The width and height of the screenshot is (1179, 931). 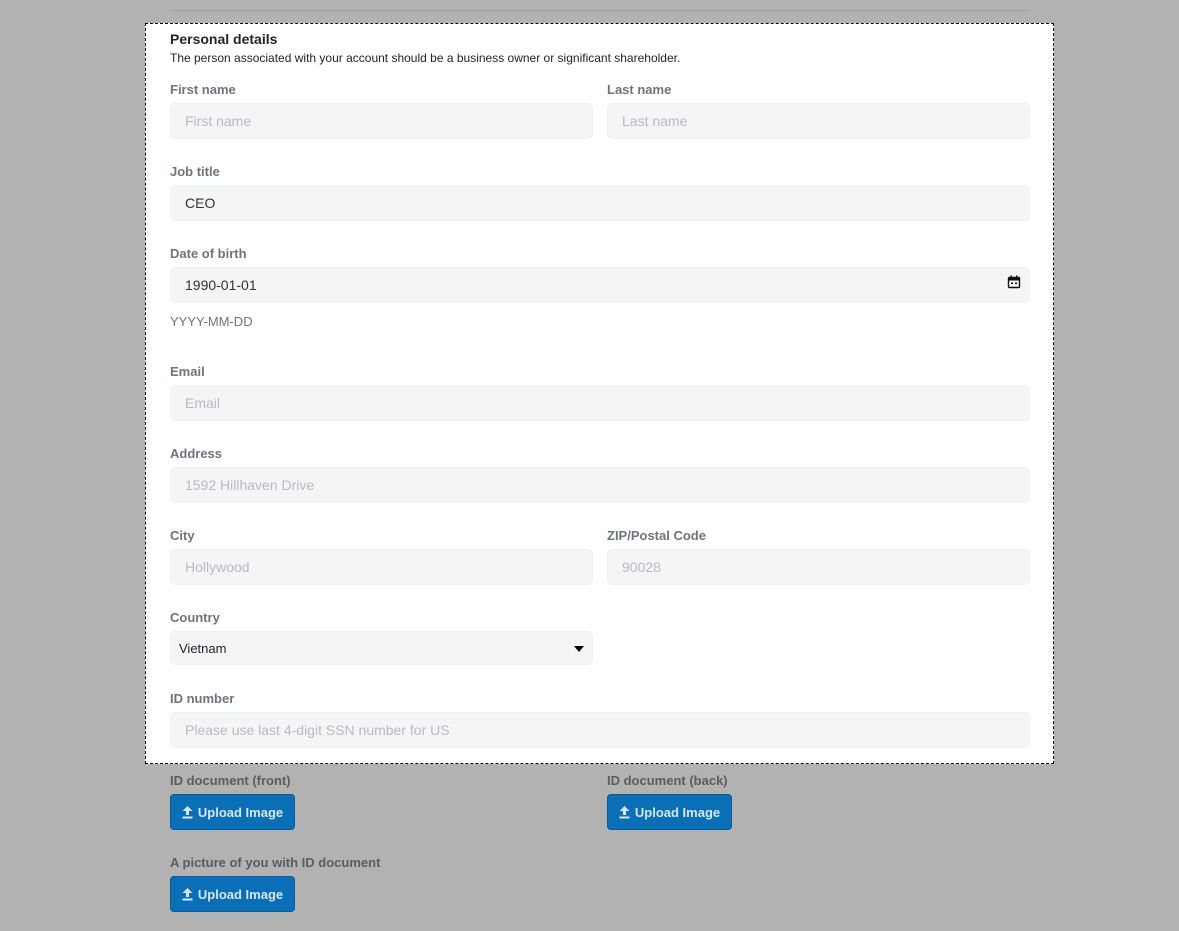 What do you see at coordinates (211, 321) in the screenshot?
I see `date-format-hint: YYYY-MM-DD` at bounding box center [211, 321].